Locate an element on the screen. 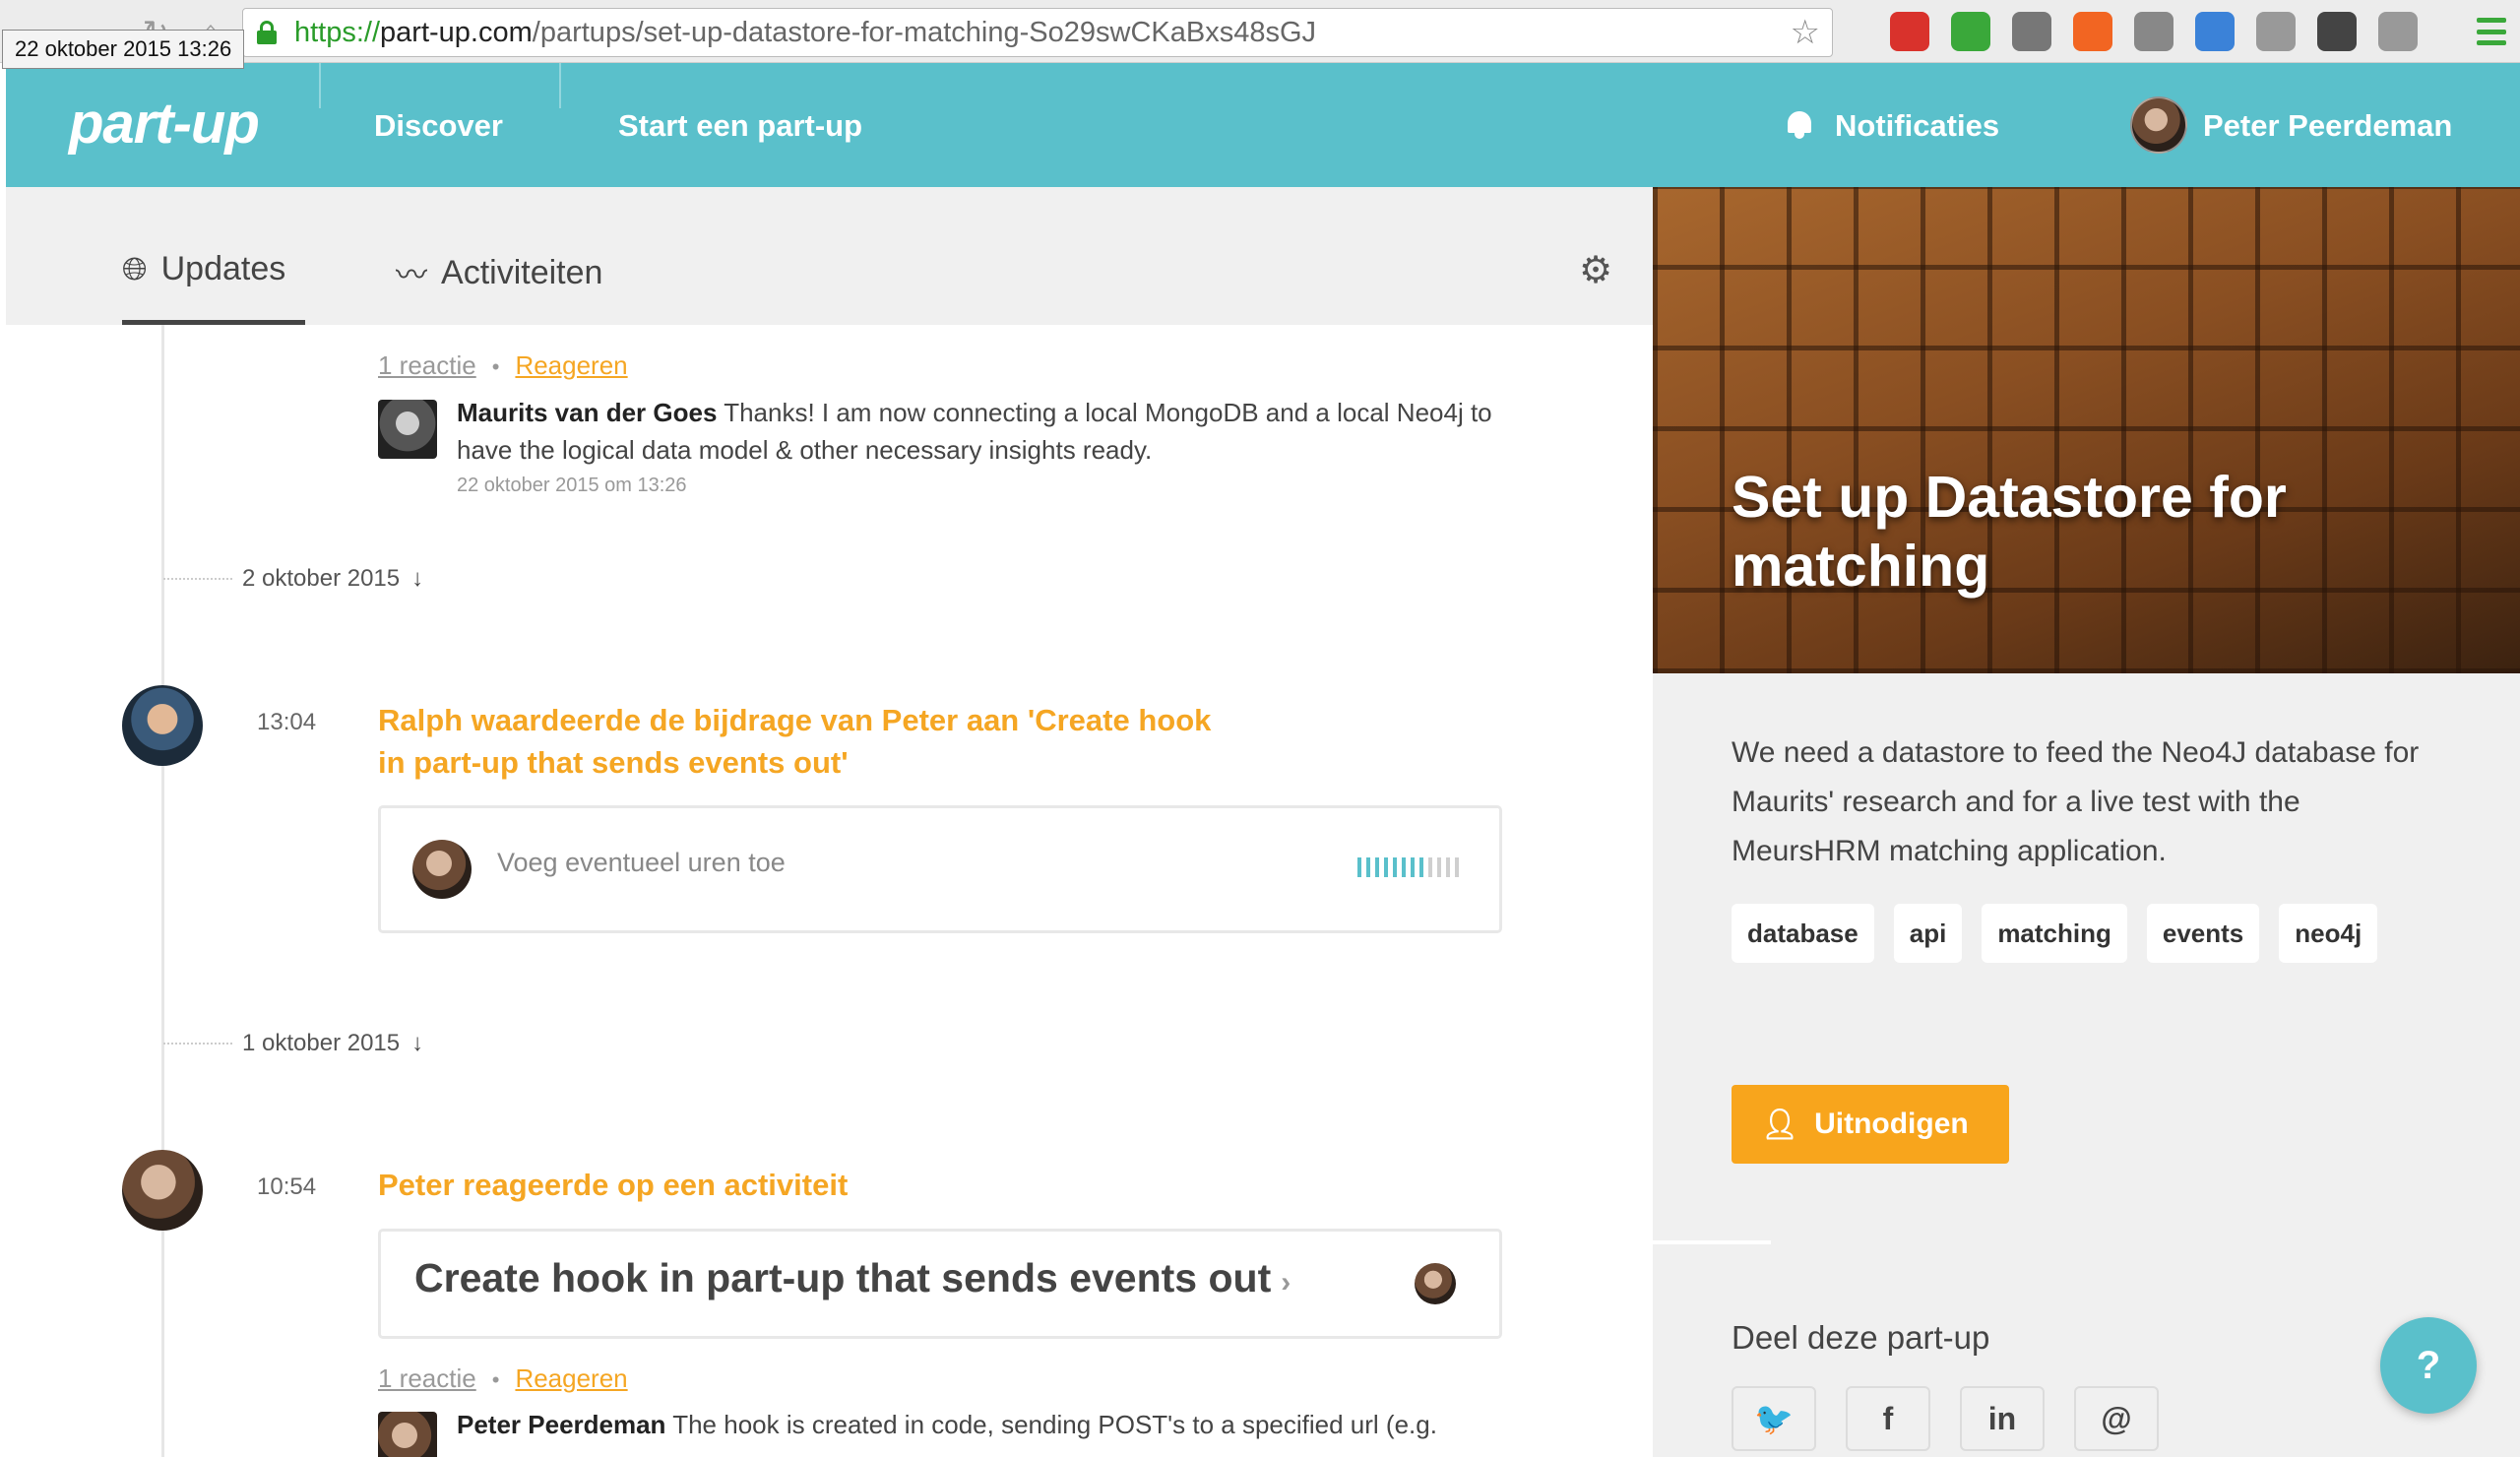 This screenshot has width=2520, height=1457. plane-icon is located at coordinates (2031, 31).